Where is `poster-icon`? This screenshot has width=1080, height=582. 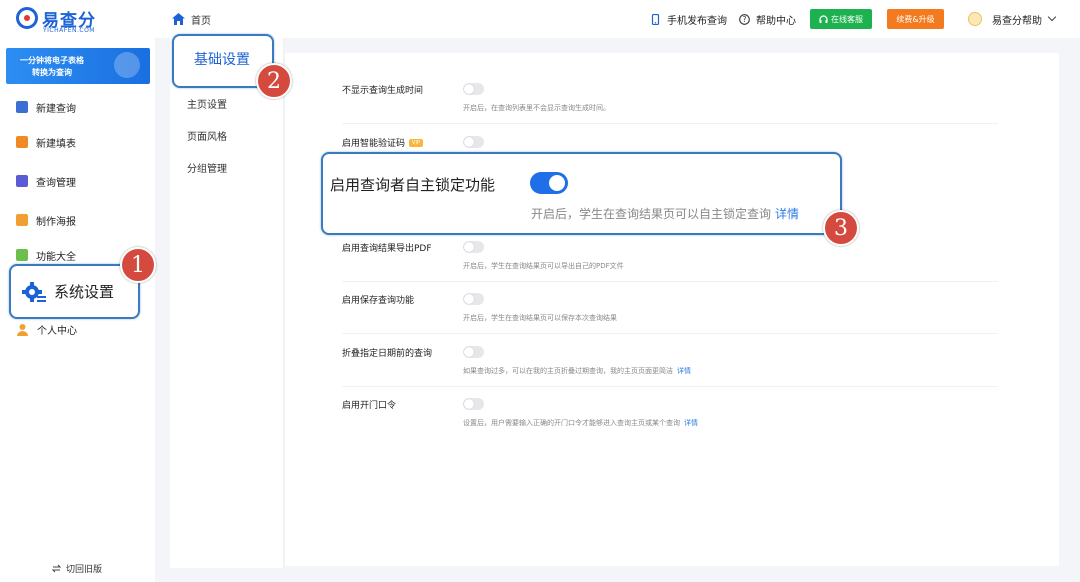
poster-icon is located at coordinates (22, 220).